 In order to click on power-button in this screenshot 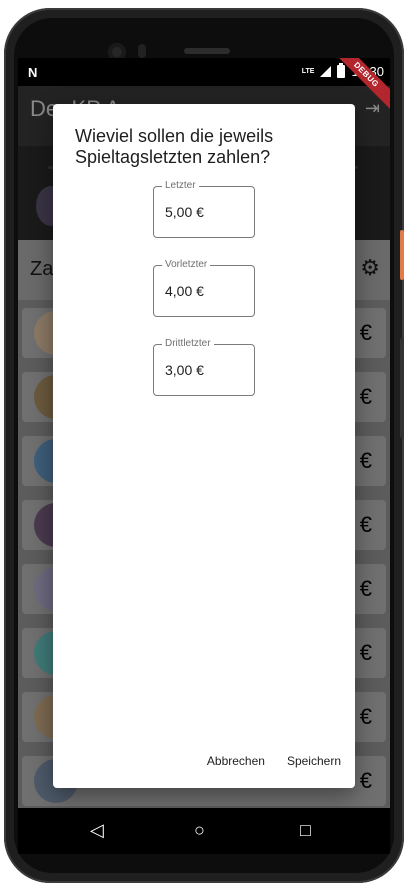, I will do `click(402, 255)`.